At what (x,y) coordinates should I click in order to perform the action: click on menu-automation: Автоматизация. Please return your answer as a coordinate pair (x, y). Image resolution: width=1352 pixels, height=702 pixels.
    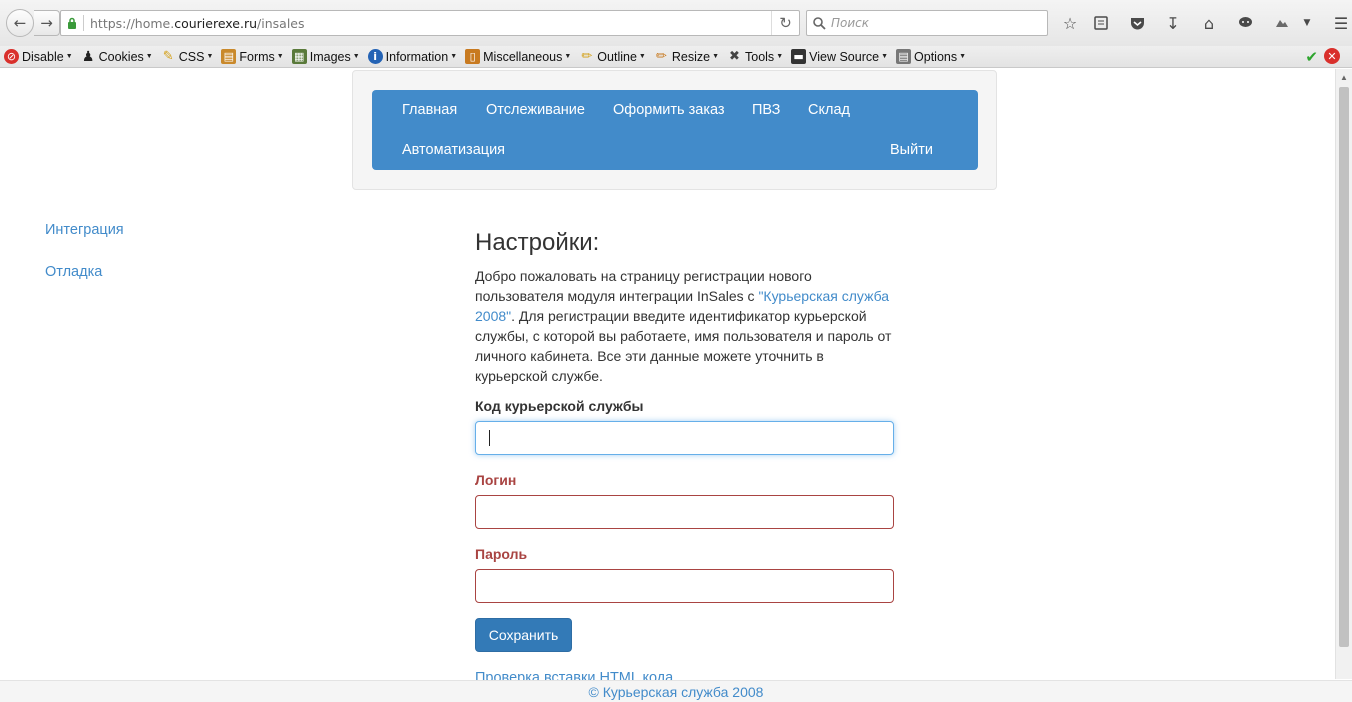
    Looking at the image, I should click on (453, 150).